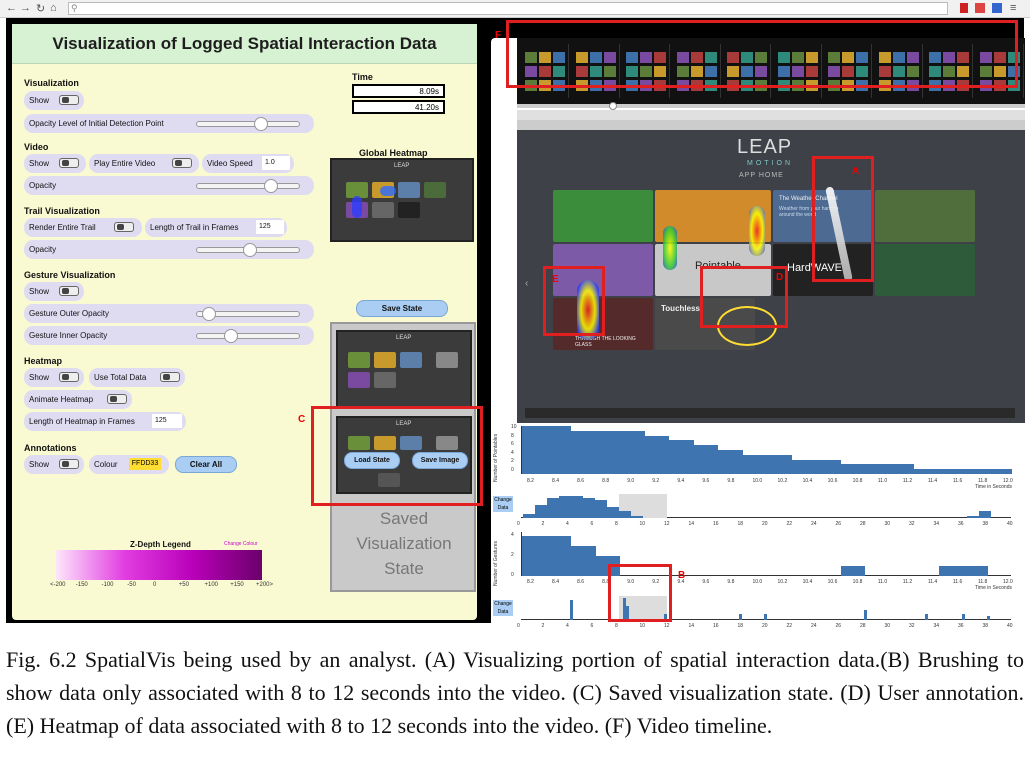 This screenshot has height=783, width=1030. I want to click on x-tick: 10.0, so click(757, 481).